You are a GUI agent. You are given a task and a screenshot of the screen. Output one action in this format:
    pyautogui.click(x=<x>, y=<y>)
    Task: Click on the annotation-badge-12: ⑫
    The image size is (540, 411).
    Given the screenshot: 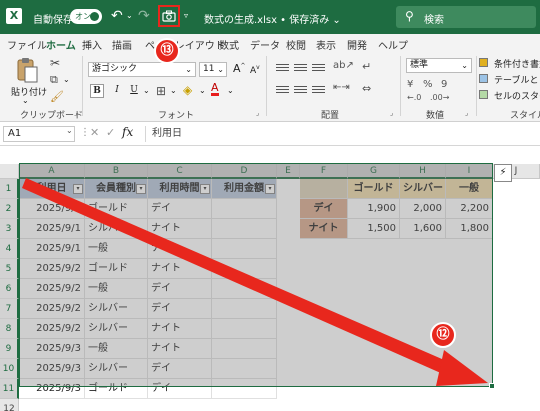 What is the action you would take?
    pyautogui.click(x=443, y=335)
    